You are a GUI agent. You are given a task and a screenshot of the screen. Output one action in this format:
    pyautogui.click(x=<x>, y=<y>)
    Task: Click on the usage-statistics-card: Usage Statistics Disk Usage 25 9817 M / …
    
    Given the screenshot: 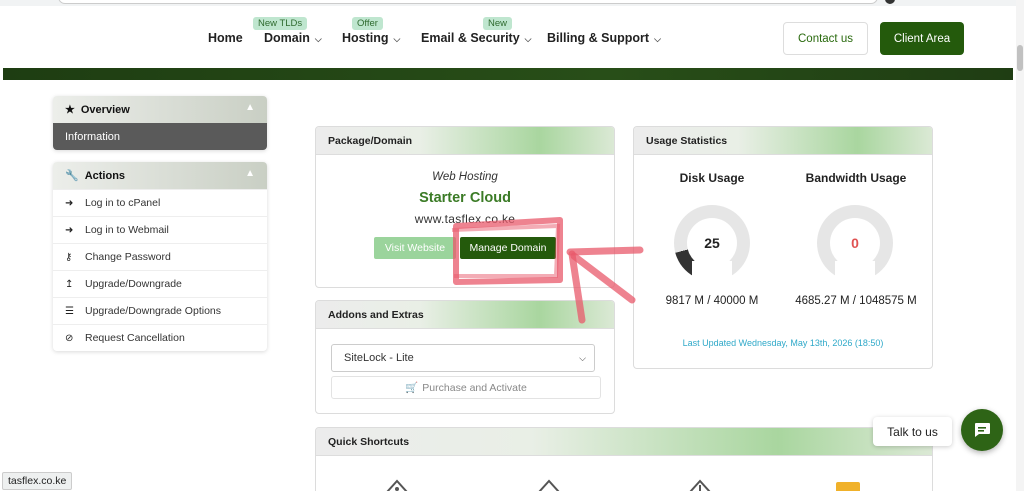 What is the action you would take?
    pyautogui.click(x=783, y=247)
    